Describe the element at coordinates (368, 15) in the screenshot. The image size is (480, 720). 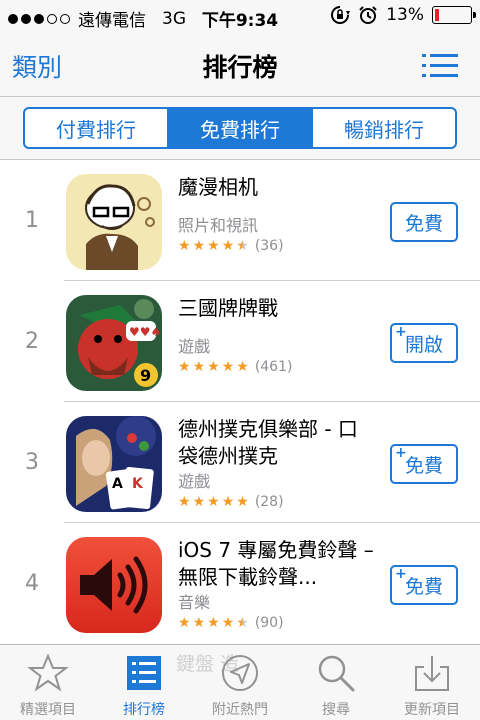
I see `alarm-icon` at that location.